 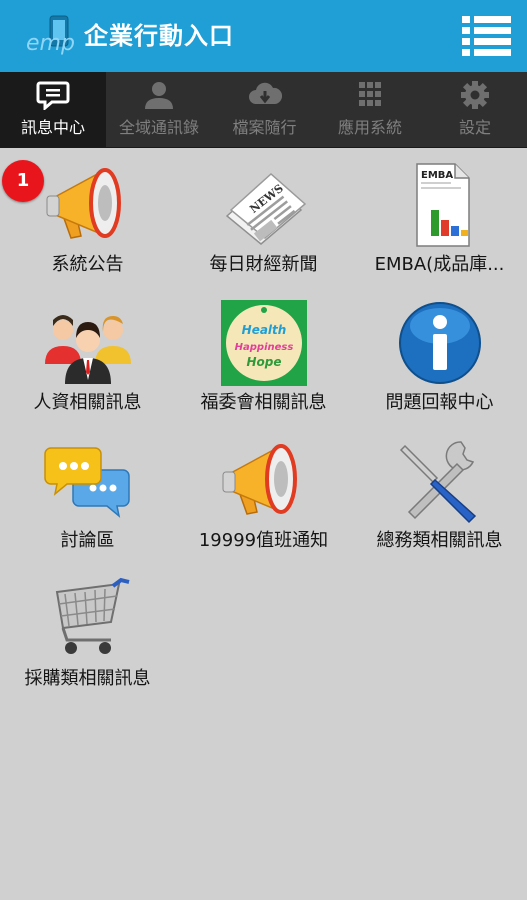 What do you see at coordinates (159, 110) in the screenshot?
I see `tab-global-directory: 全域通訊錄` at bounding box center [159, 110].